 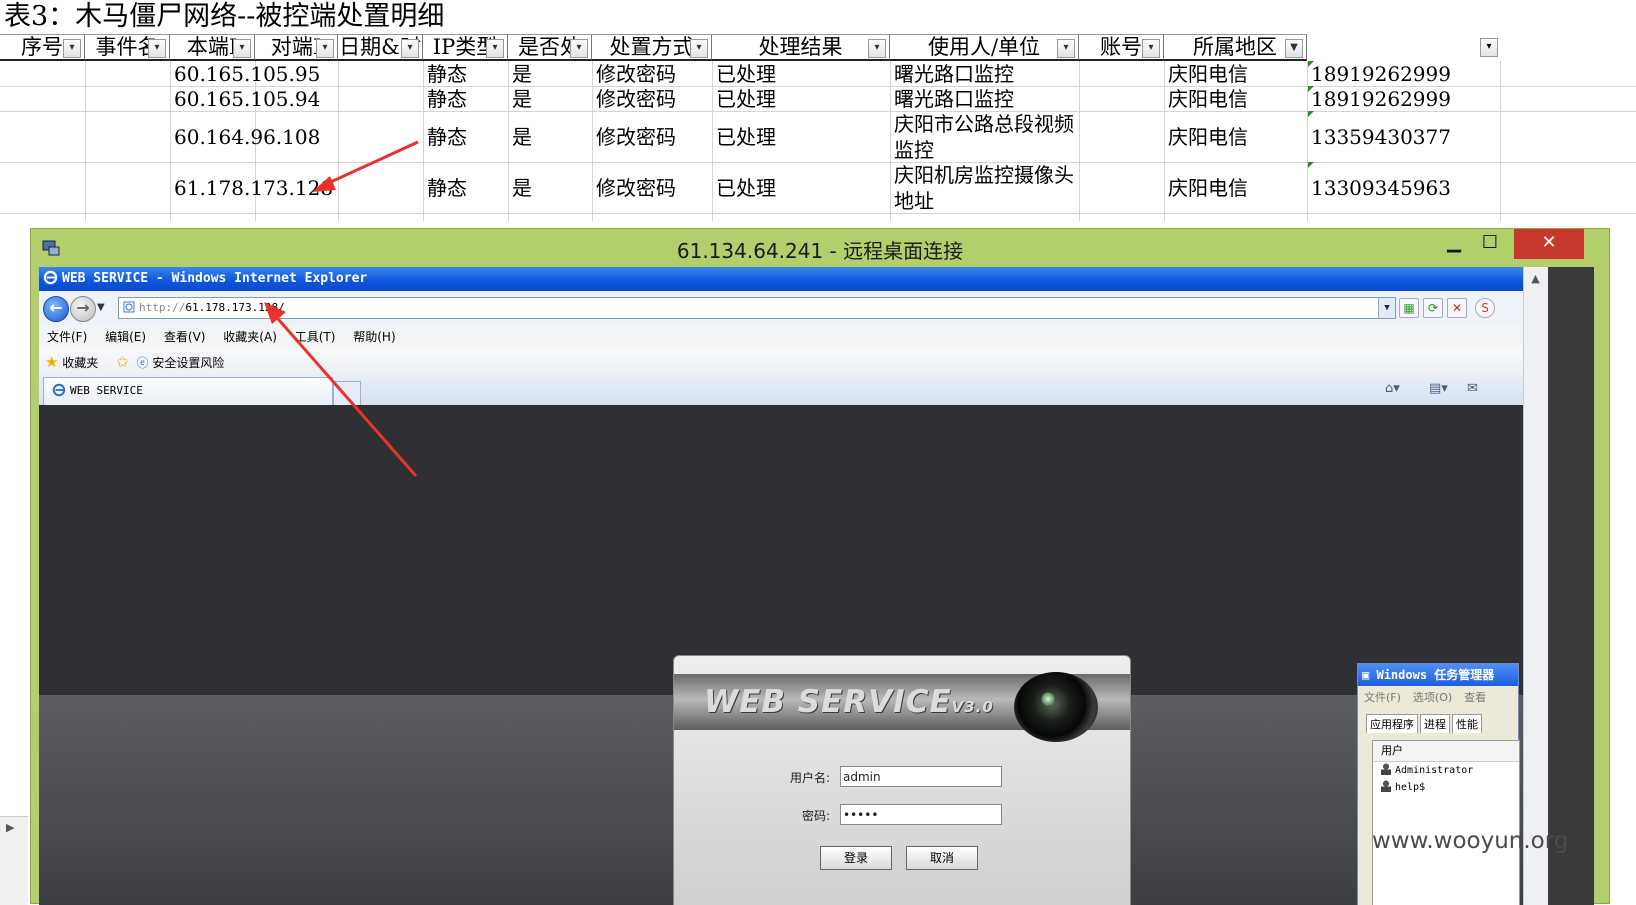 What do you see at coordinates (42, 47) in the screenshot?
I see `col-header-seq: 序号 ▾` at bounding box center [42, 47].